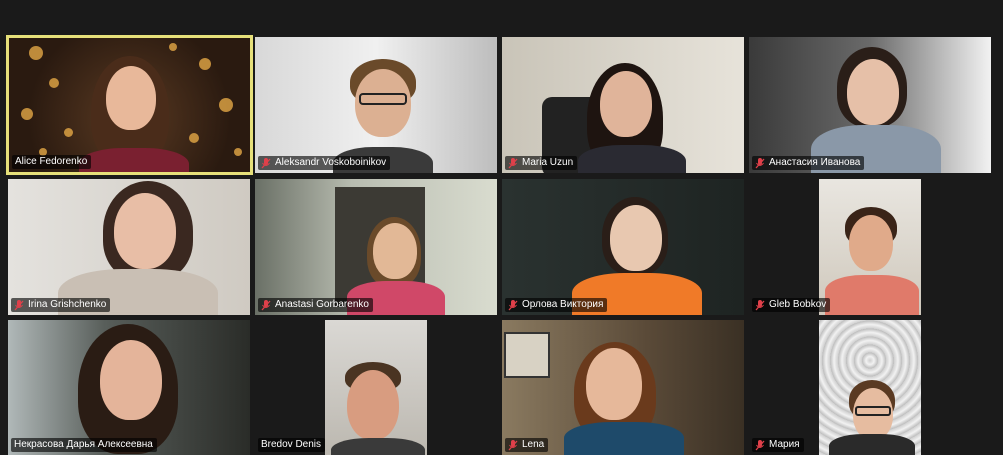  I want to click on participant-name-label: Анастасия Иванова, so click(808, 163).